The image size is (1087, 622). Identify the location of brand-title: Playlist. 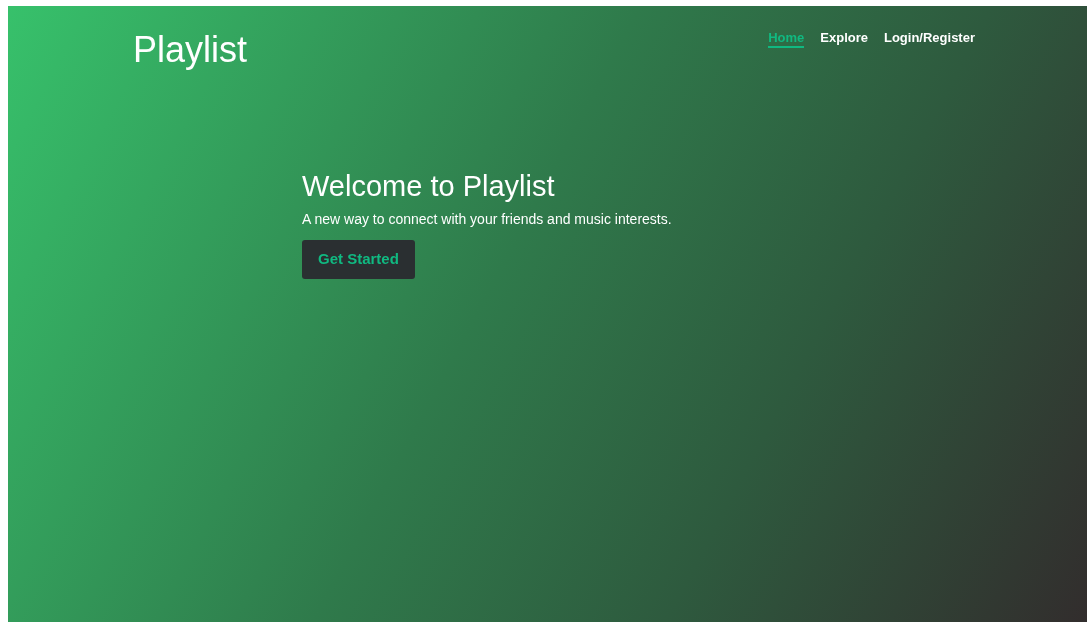
(190, 50).